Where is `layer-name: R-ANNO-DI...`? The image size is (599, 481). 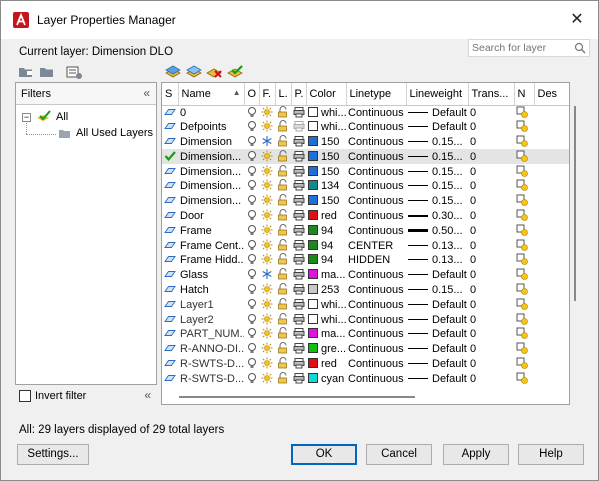 layer-name: R-ANNO-DI... is located at coordinates (211, 349).